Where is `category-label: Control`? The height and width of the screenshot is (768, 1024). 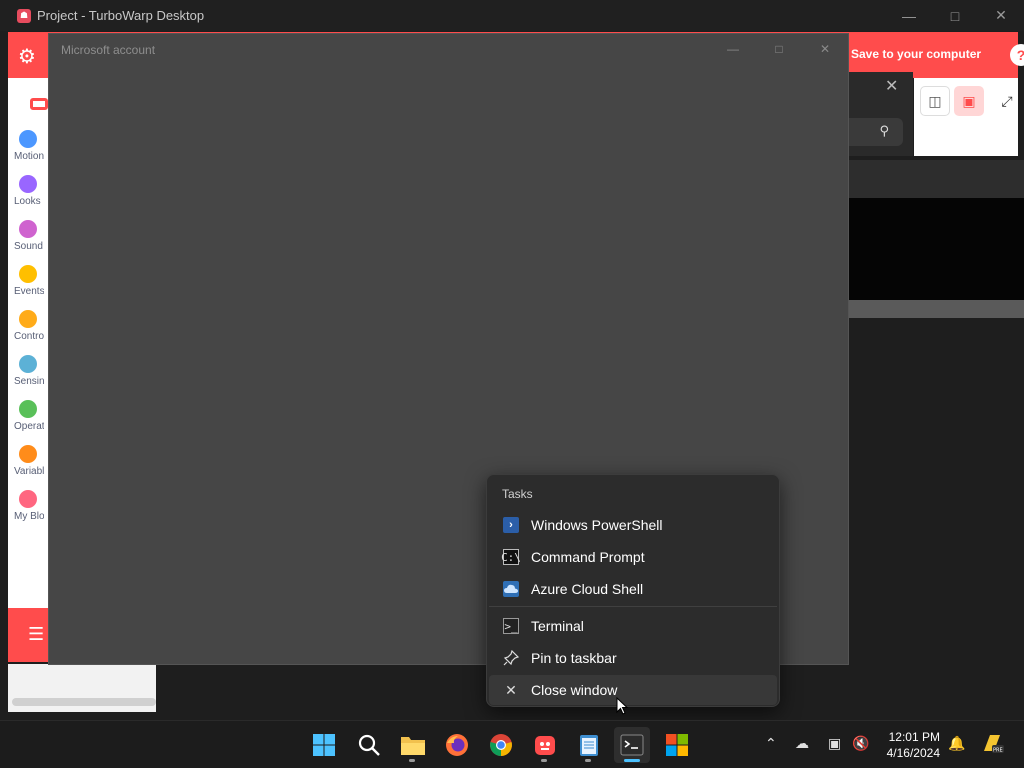 category-label: Control is located at coordinates (29, 336).